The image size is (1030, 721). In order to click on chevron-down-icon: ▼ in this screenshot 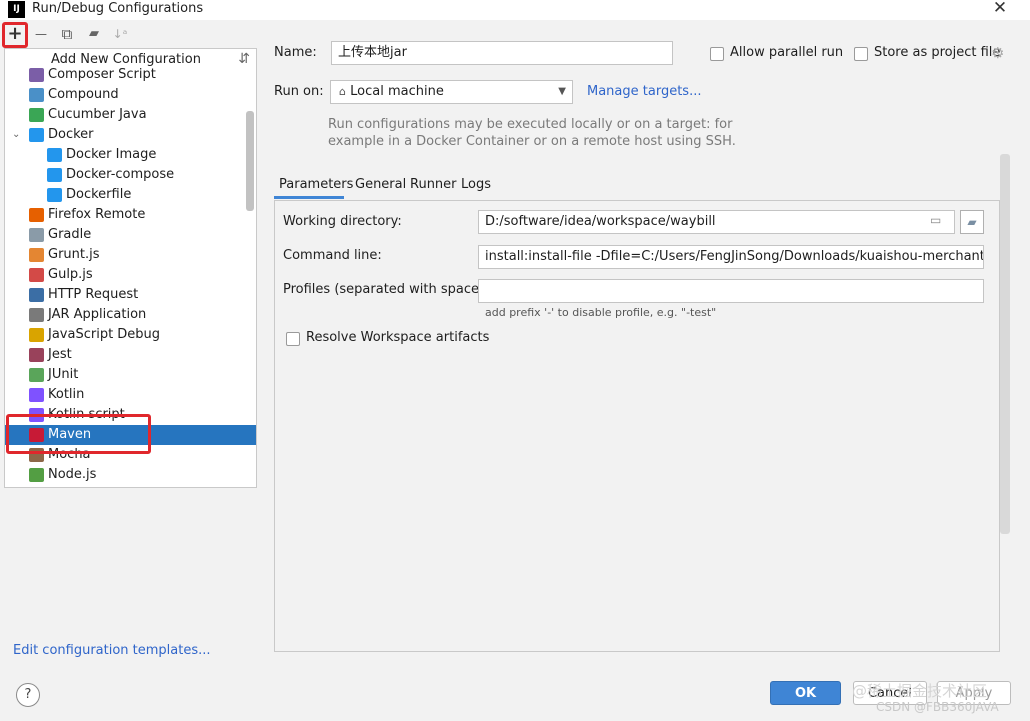, I will do `click(562, 91)`.